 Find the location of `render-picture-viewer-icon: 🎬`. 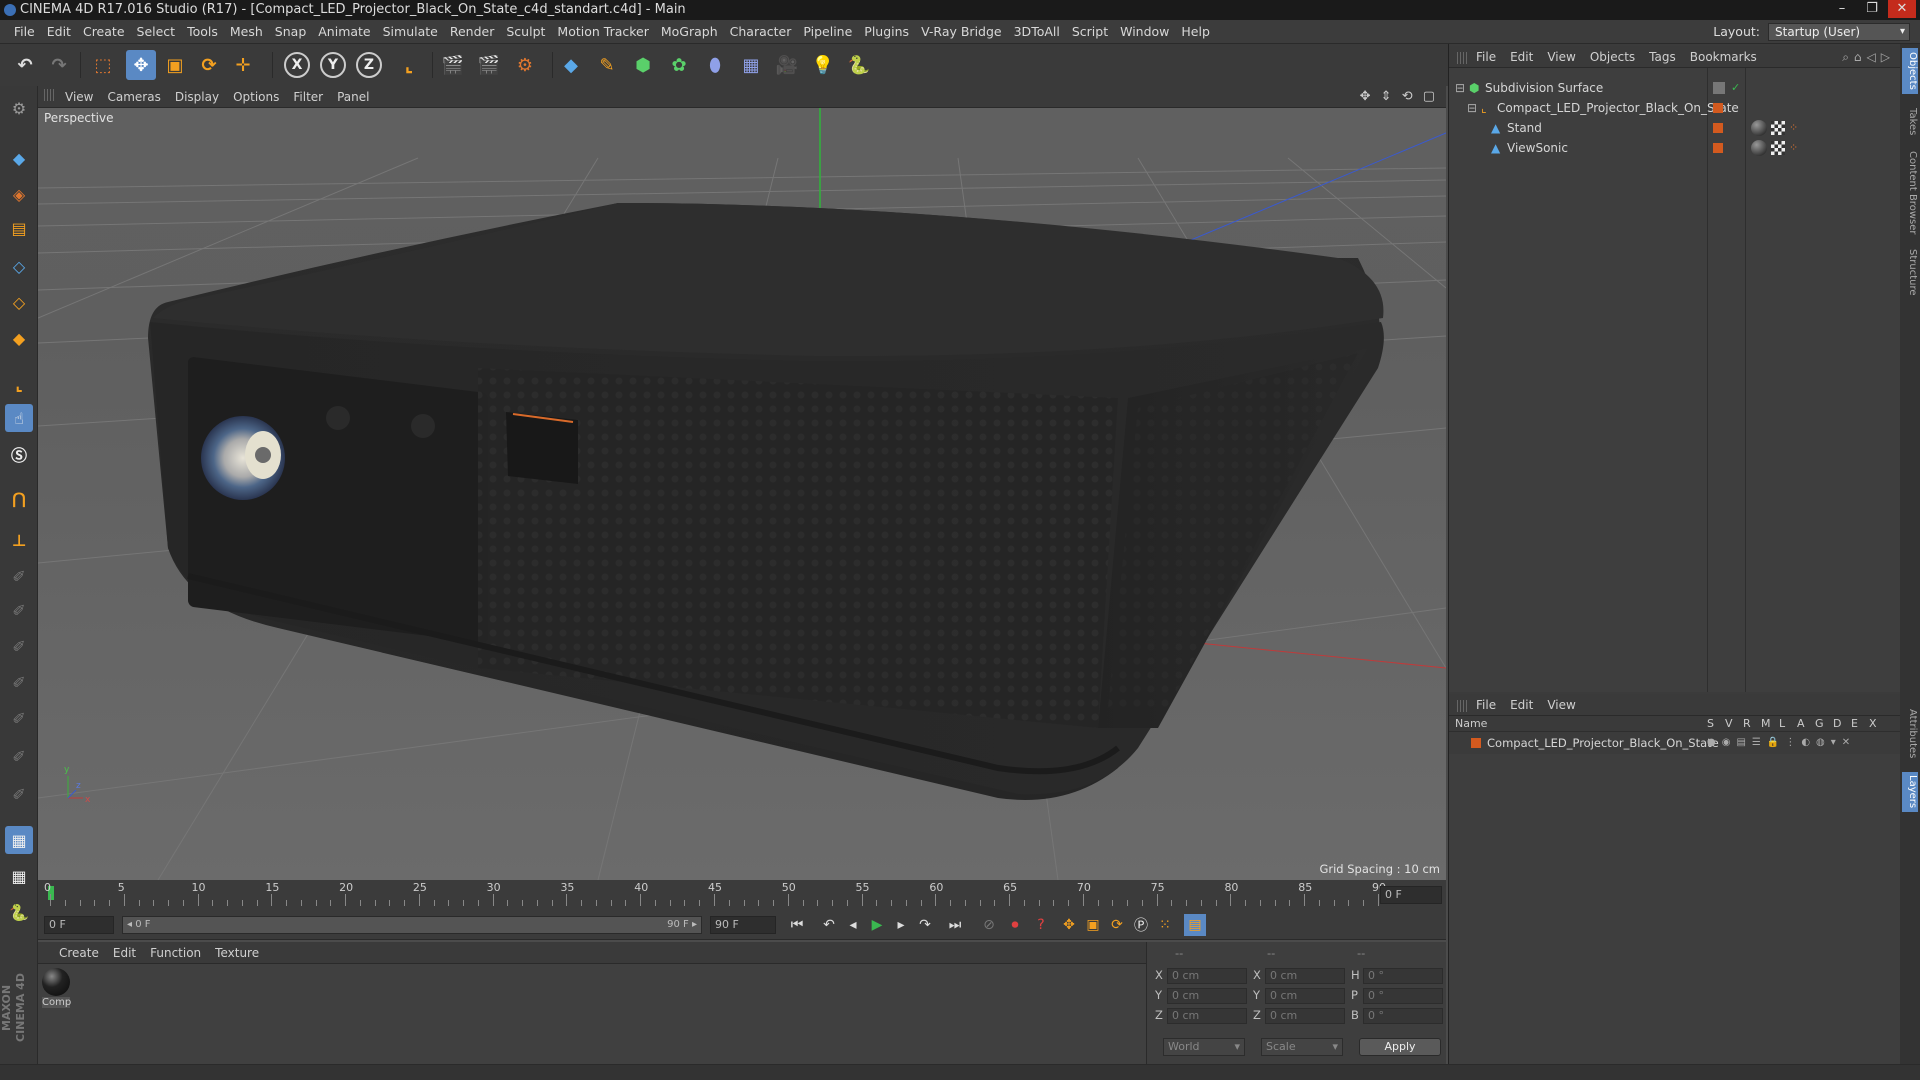

render-picture-viewer-icon: 🎬 is located at coordinates (489, 65).